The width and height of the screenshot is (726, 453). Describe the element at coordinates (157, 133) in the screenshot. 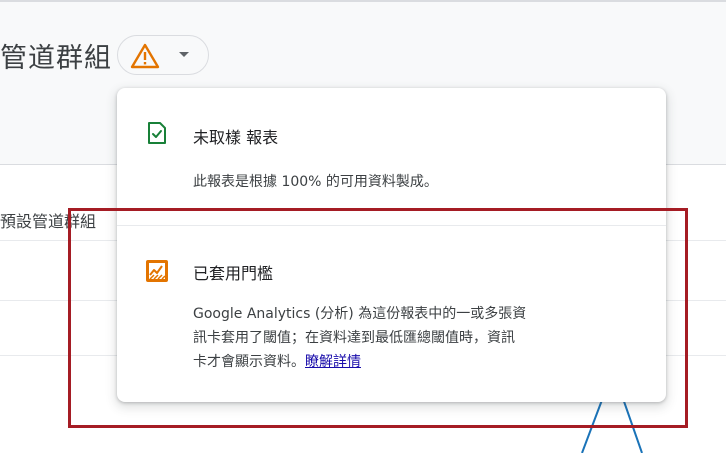

I see `check-document-icon` at that location.